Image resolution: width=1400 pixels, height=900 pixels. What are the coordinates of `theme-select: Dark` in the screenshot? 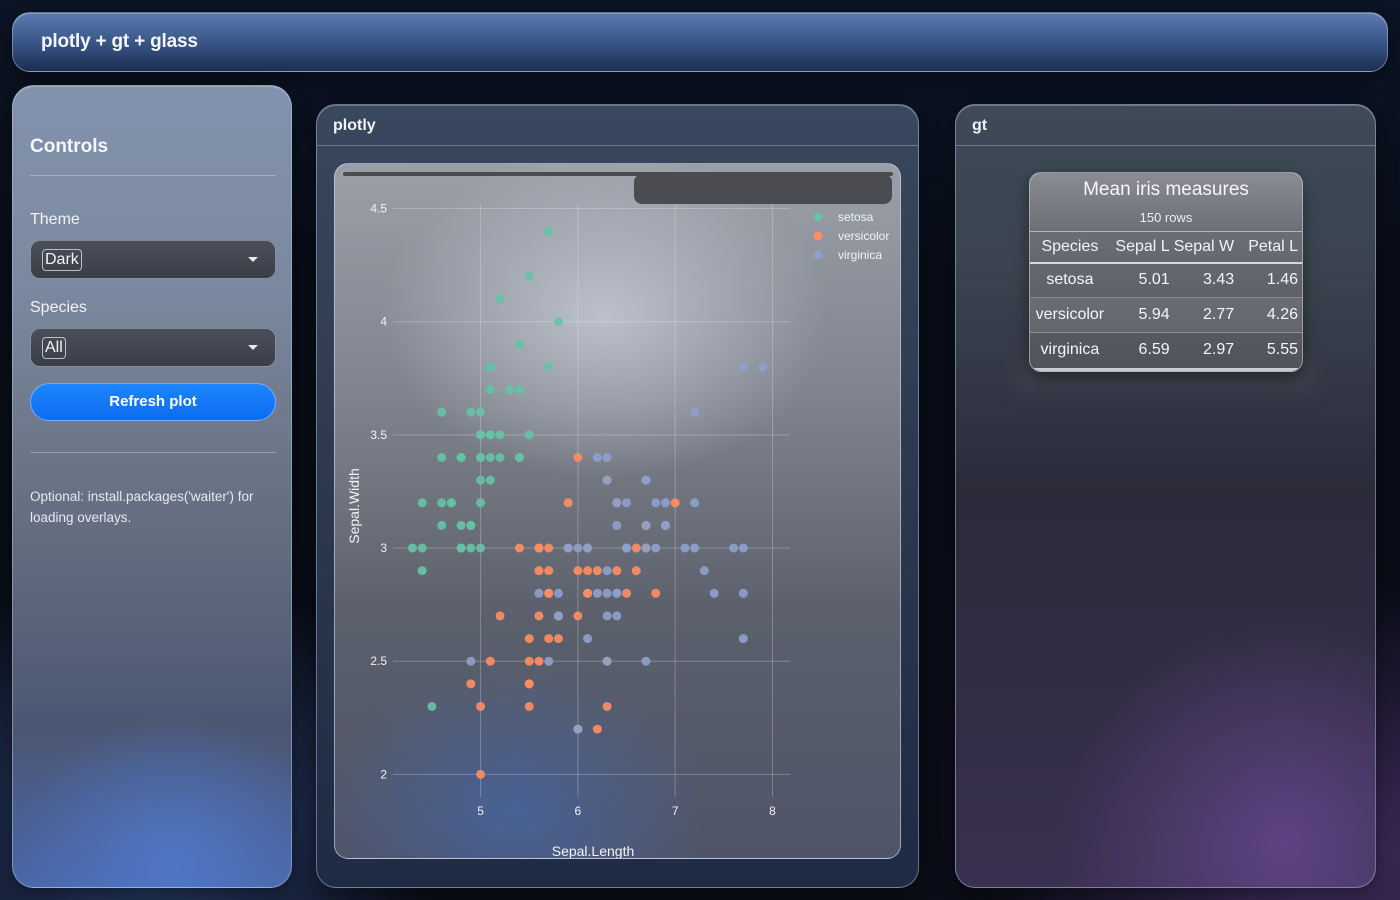 It's located at (153, 259).